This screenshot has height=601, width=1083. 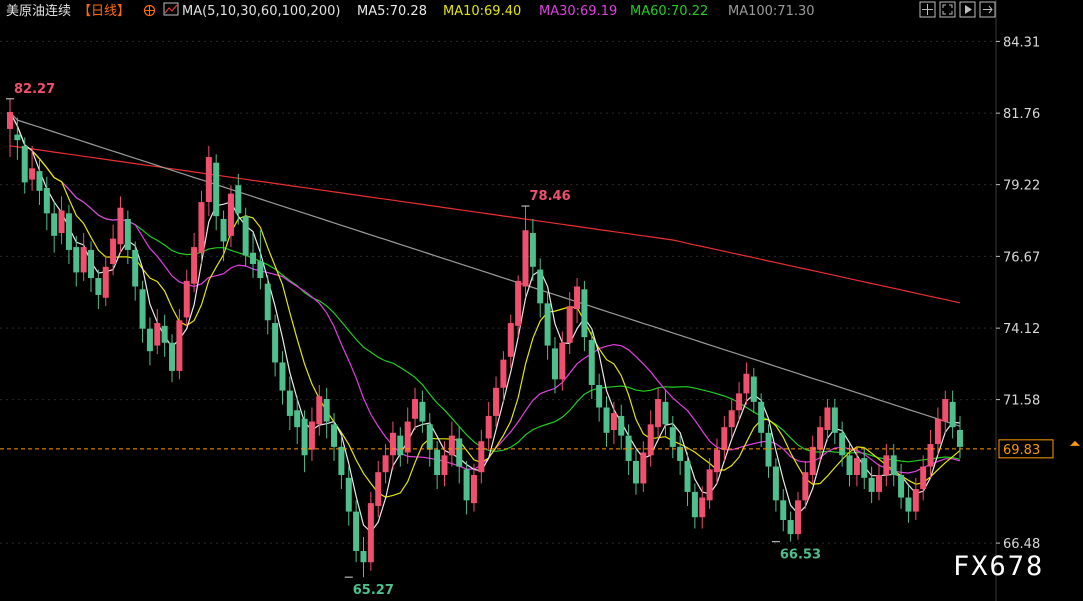 What do you see at coordinates (957, 9) in the screenshot?
I see `toolbar` at bounding box center [957, 9].